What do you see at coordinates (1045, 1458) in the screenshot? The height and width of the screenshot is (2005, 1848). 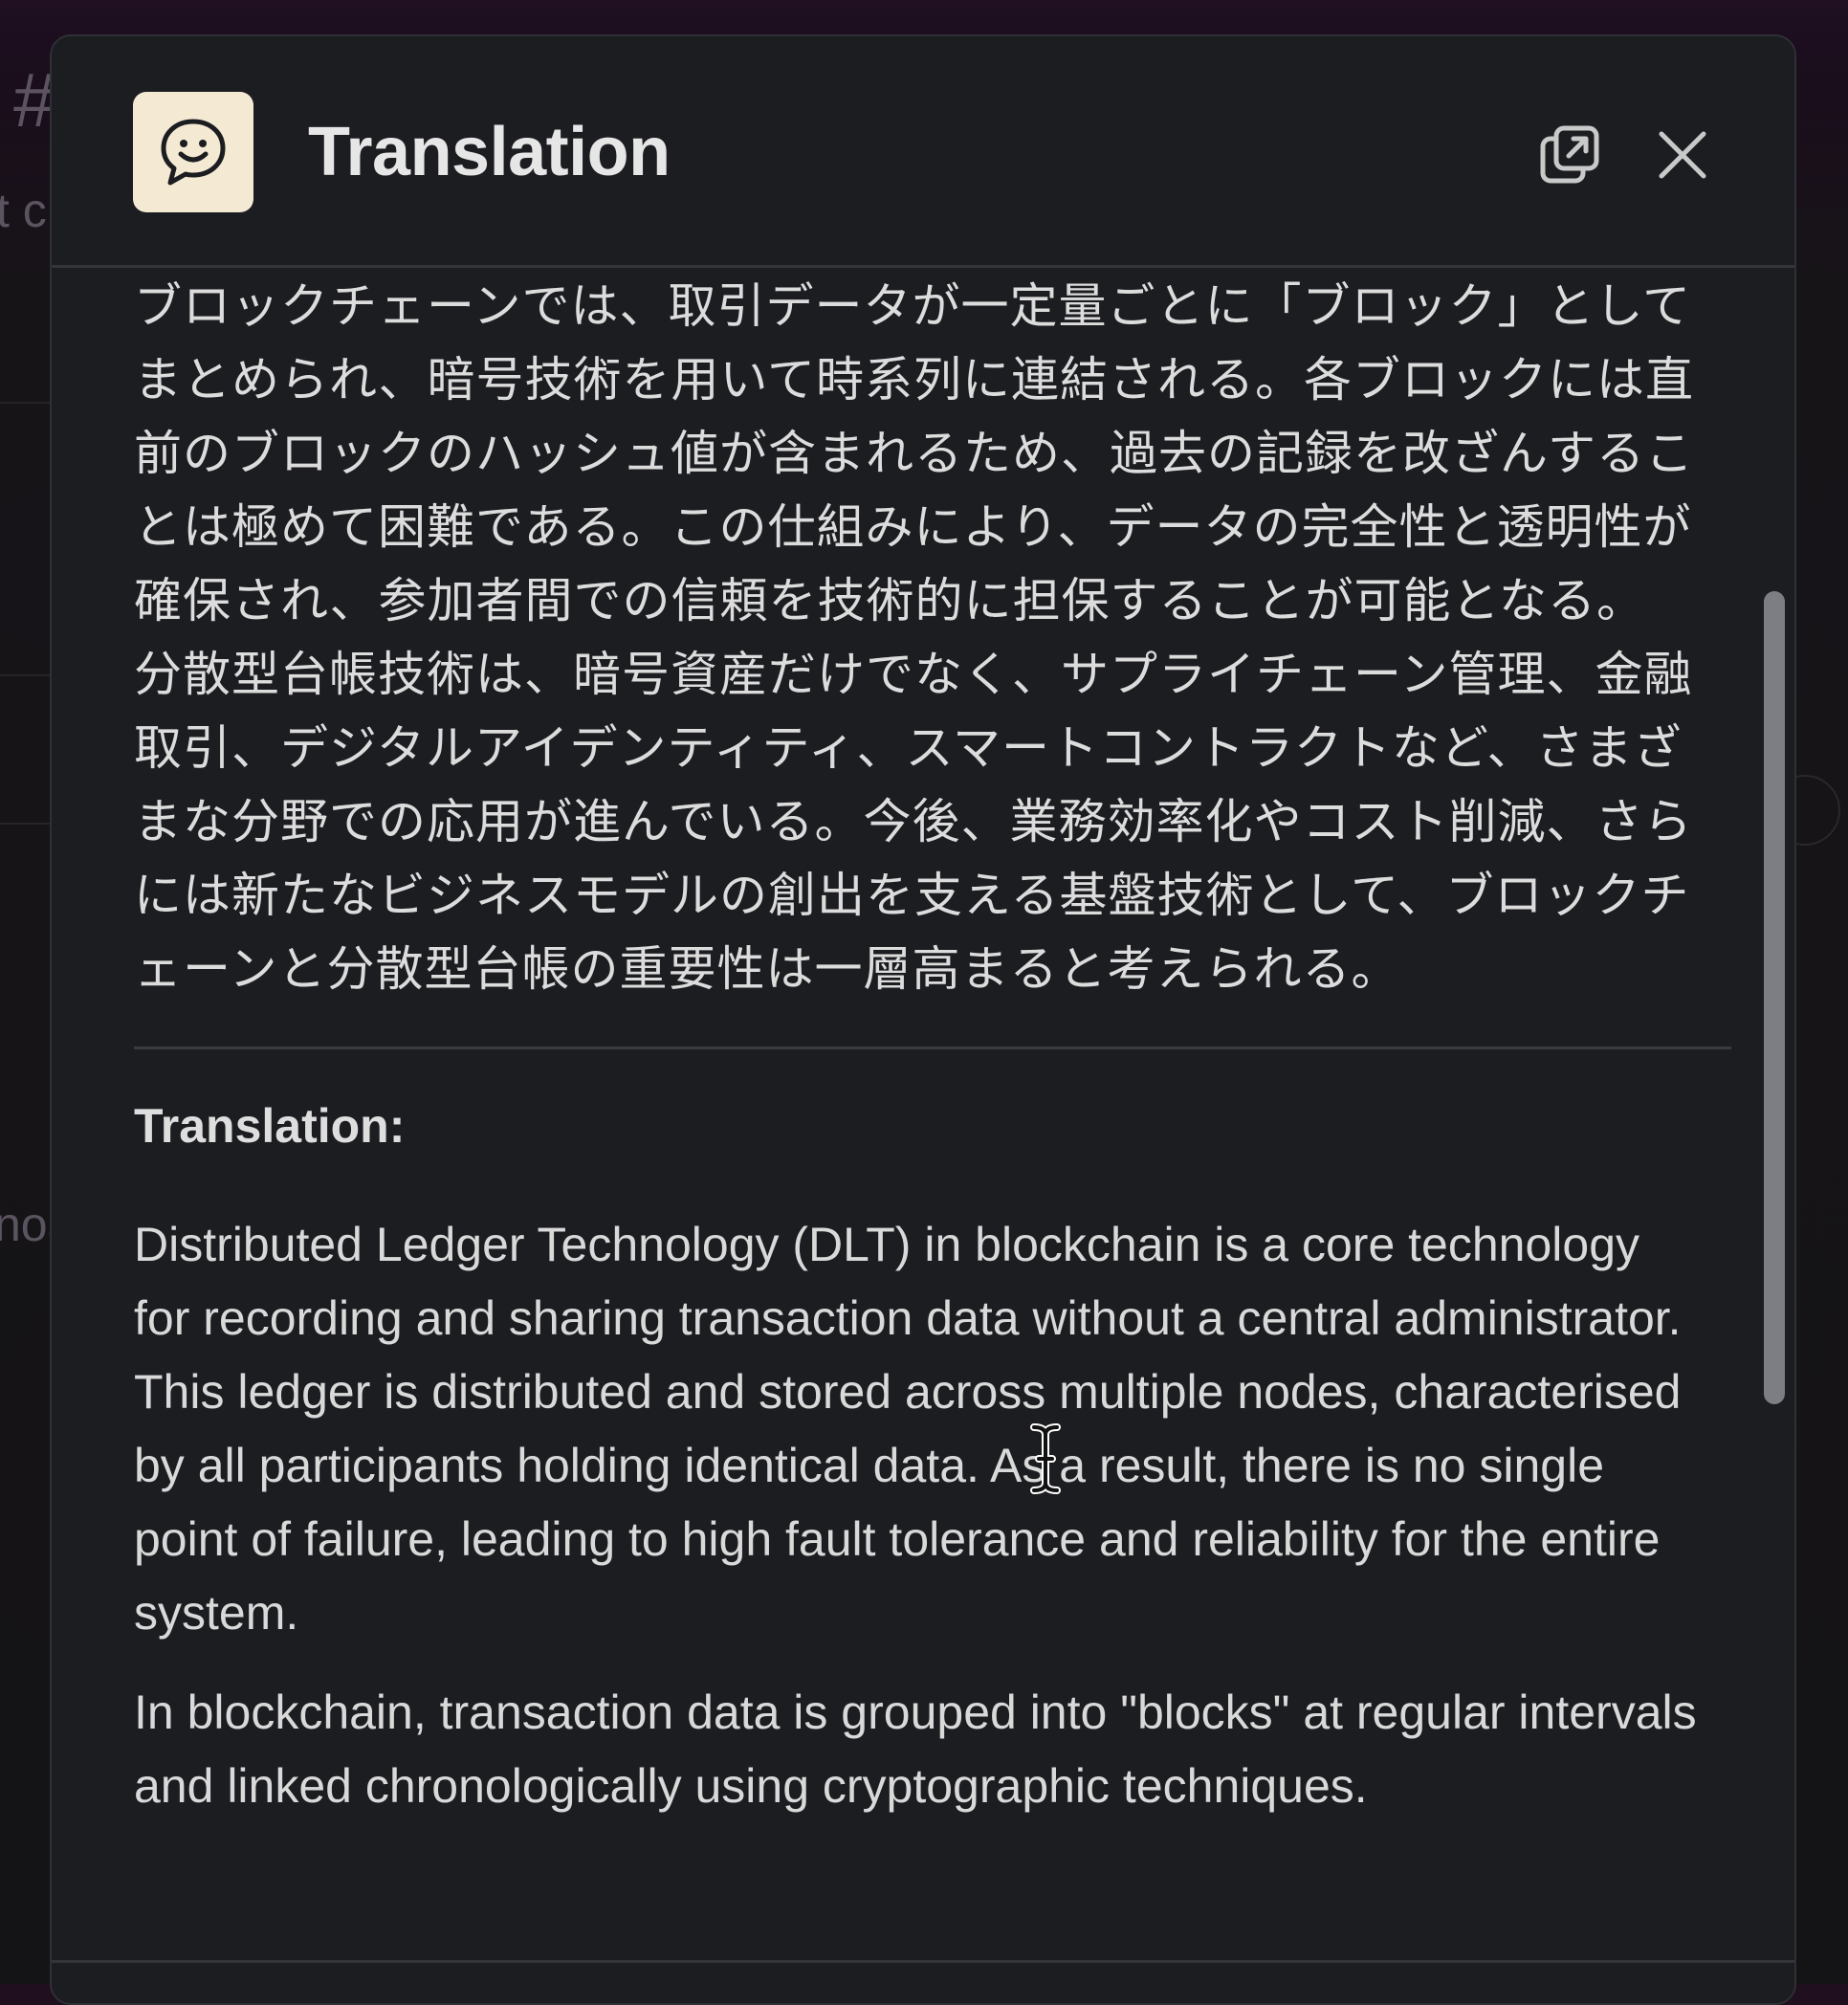 I see `text-cursor-icon` at bounding box center [1045, 1458].